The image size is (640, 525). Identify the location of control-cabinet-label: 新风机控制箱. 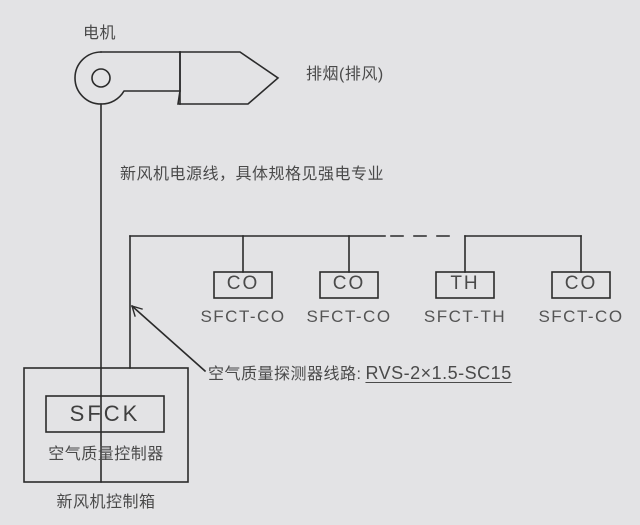
(106, 502).